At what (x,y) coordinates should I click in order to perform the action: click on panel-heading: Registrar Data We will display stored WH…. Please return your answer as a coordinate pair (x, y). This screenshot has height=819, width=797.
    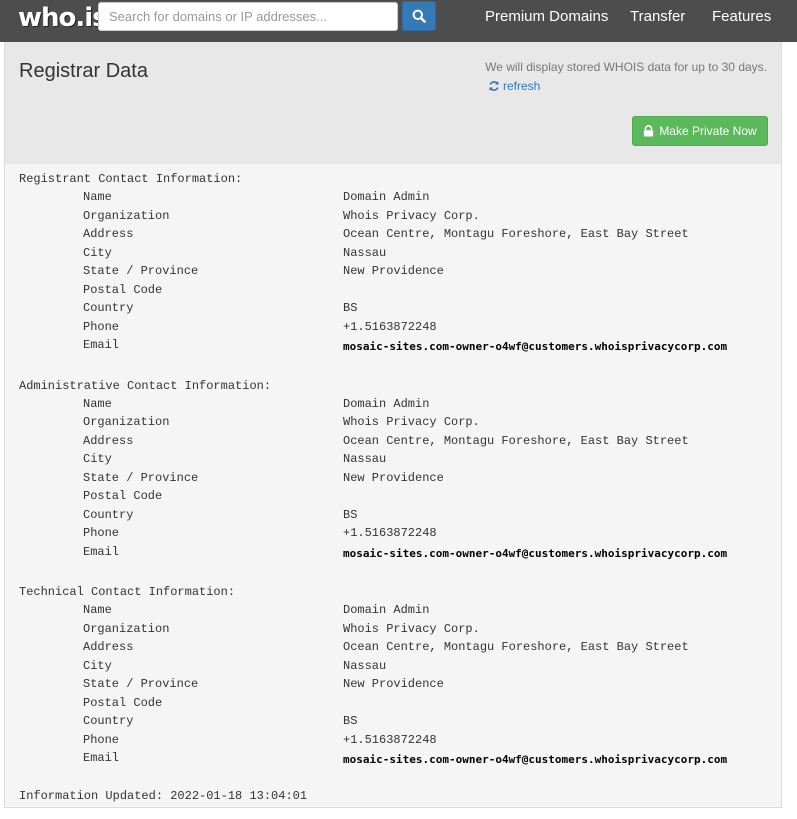
    Looking at the image, I should click on (393, 103).